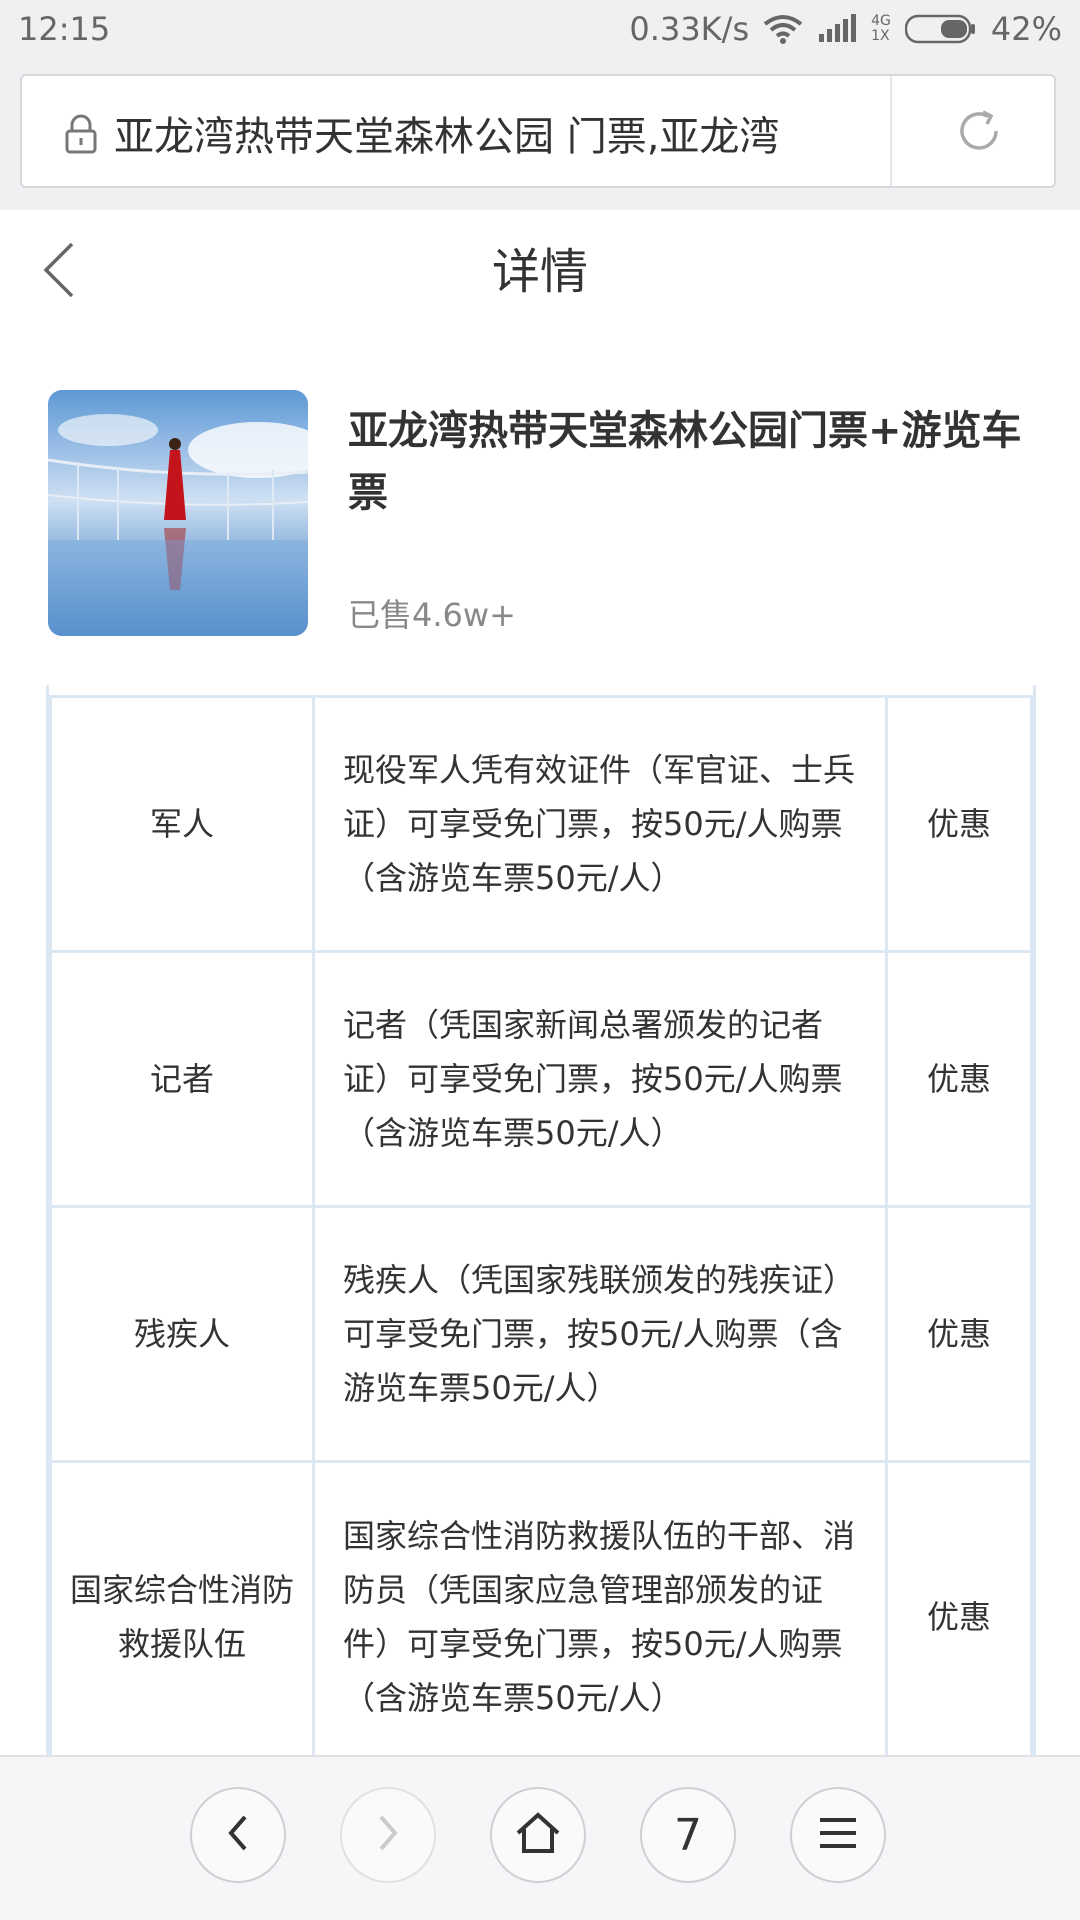 The height and width of the screenshot is (1920, 1080). What do you see at coordinates (881, 21) in the screenshot?
I see `network-type-top: 4G` at bounding box center [881, 21].